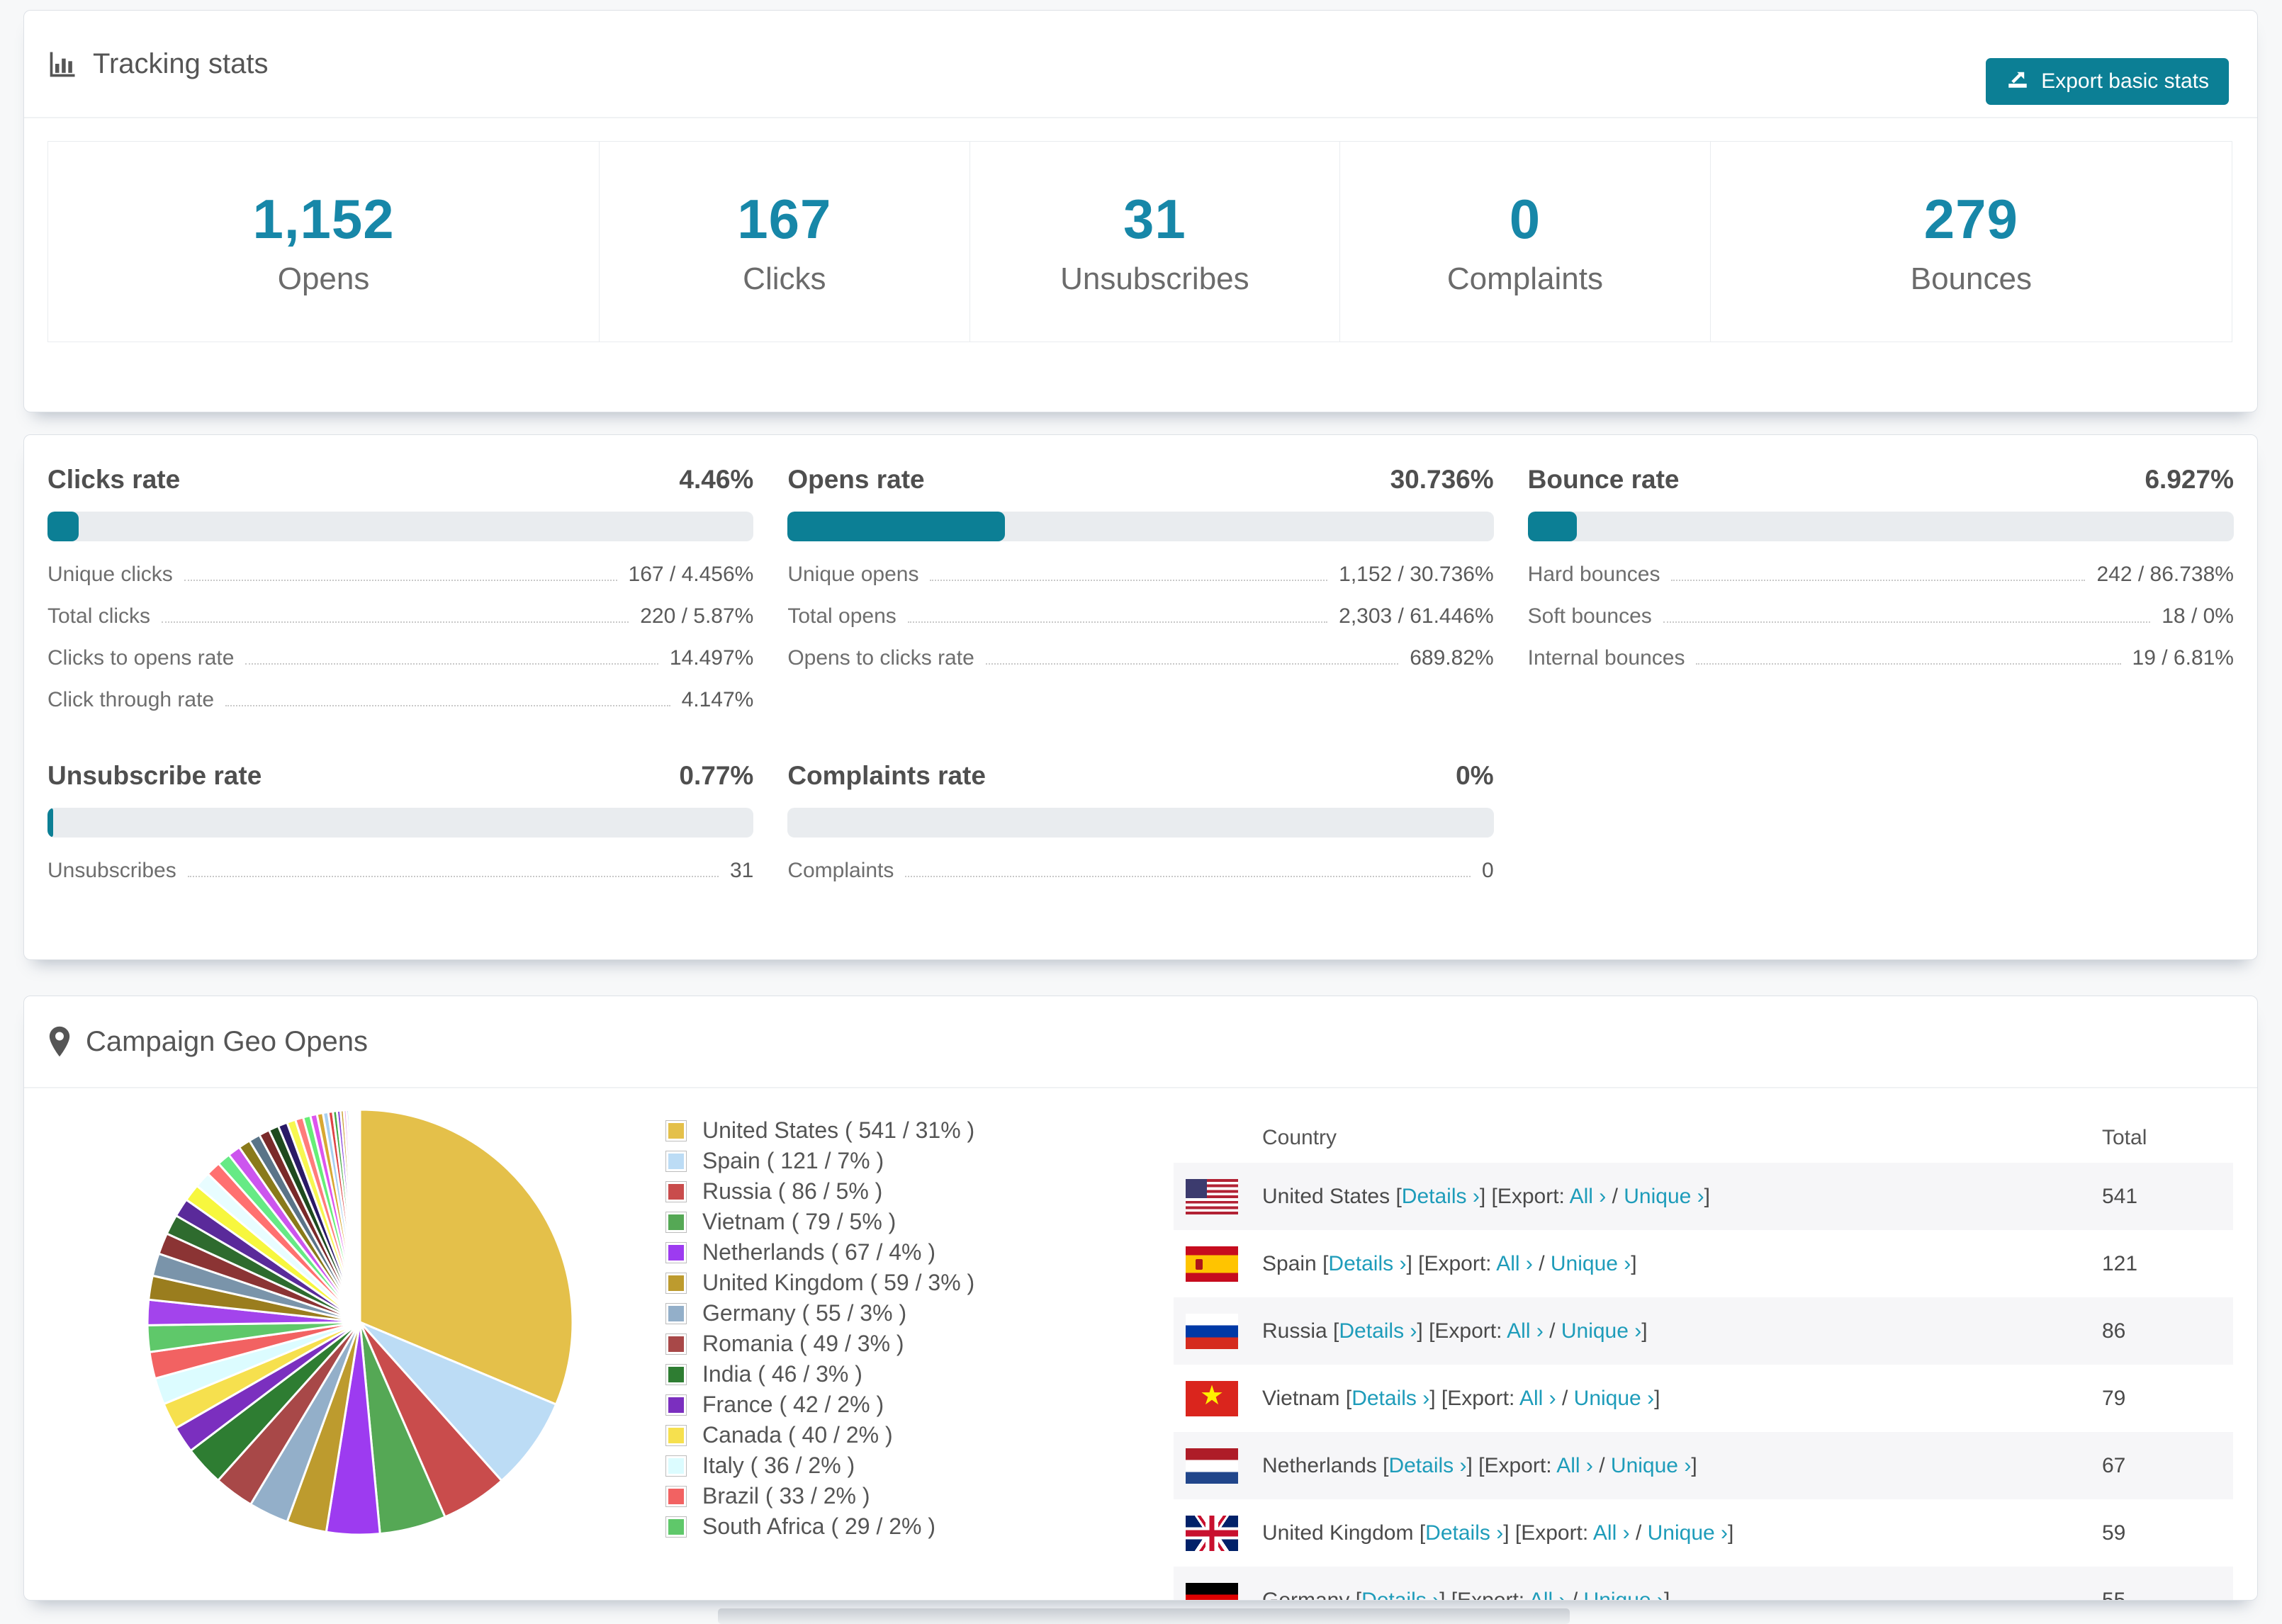 The width and height of the screenshot is (2282, 1624). Describe the element at coordinates (181, 63) in the screenshot. I see `card-title-text: Tracking stats` at that location.